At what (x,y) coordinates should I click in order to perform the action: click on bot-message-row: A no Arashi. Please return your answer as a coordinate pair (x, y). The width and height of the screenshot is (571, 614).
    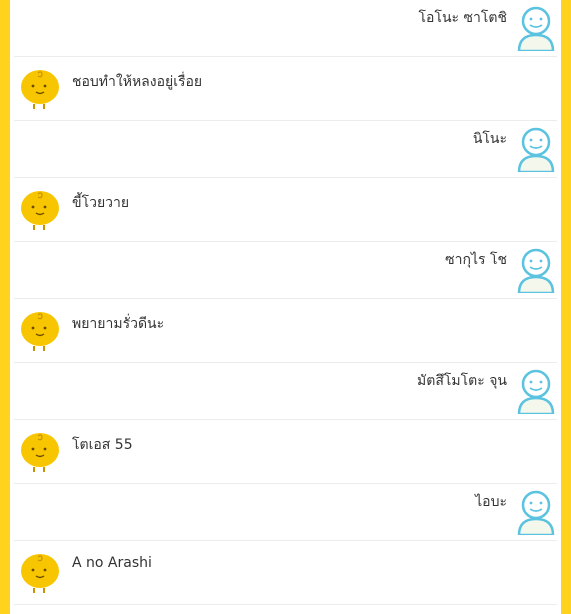
    Looking at the image, I should click on (285, 573).